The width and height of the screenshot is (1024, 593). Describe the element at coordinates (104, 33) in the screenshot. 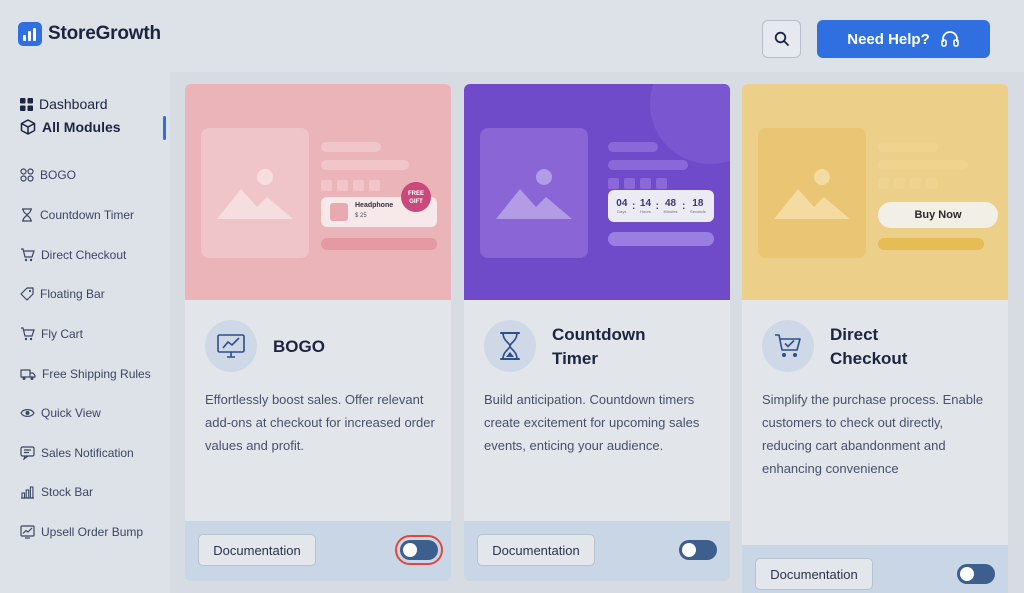

I see `brand-name: StoreGrowth` at that location.